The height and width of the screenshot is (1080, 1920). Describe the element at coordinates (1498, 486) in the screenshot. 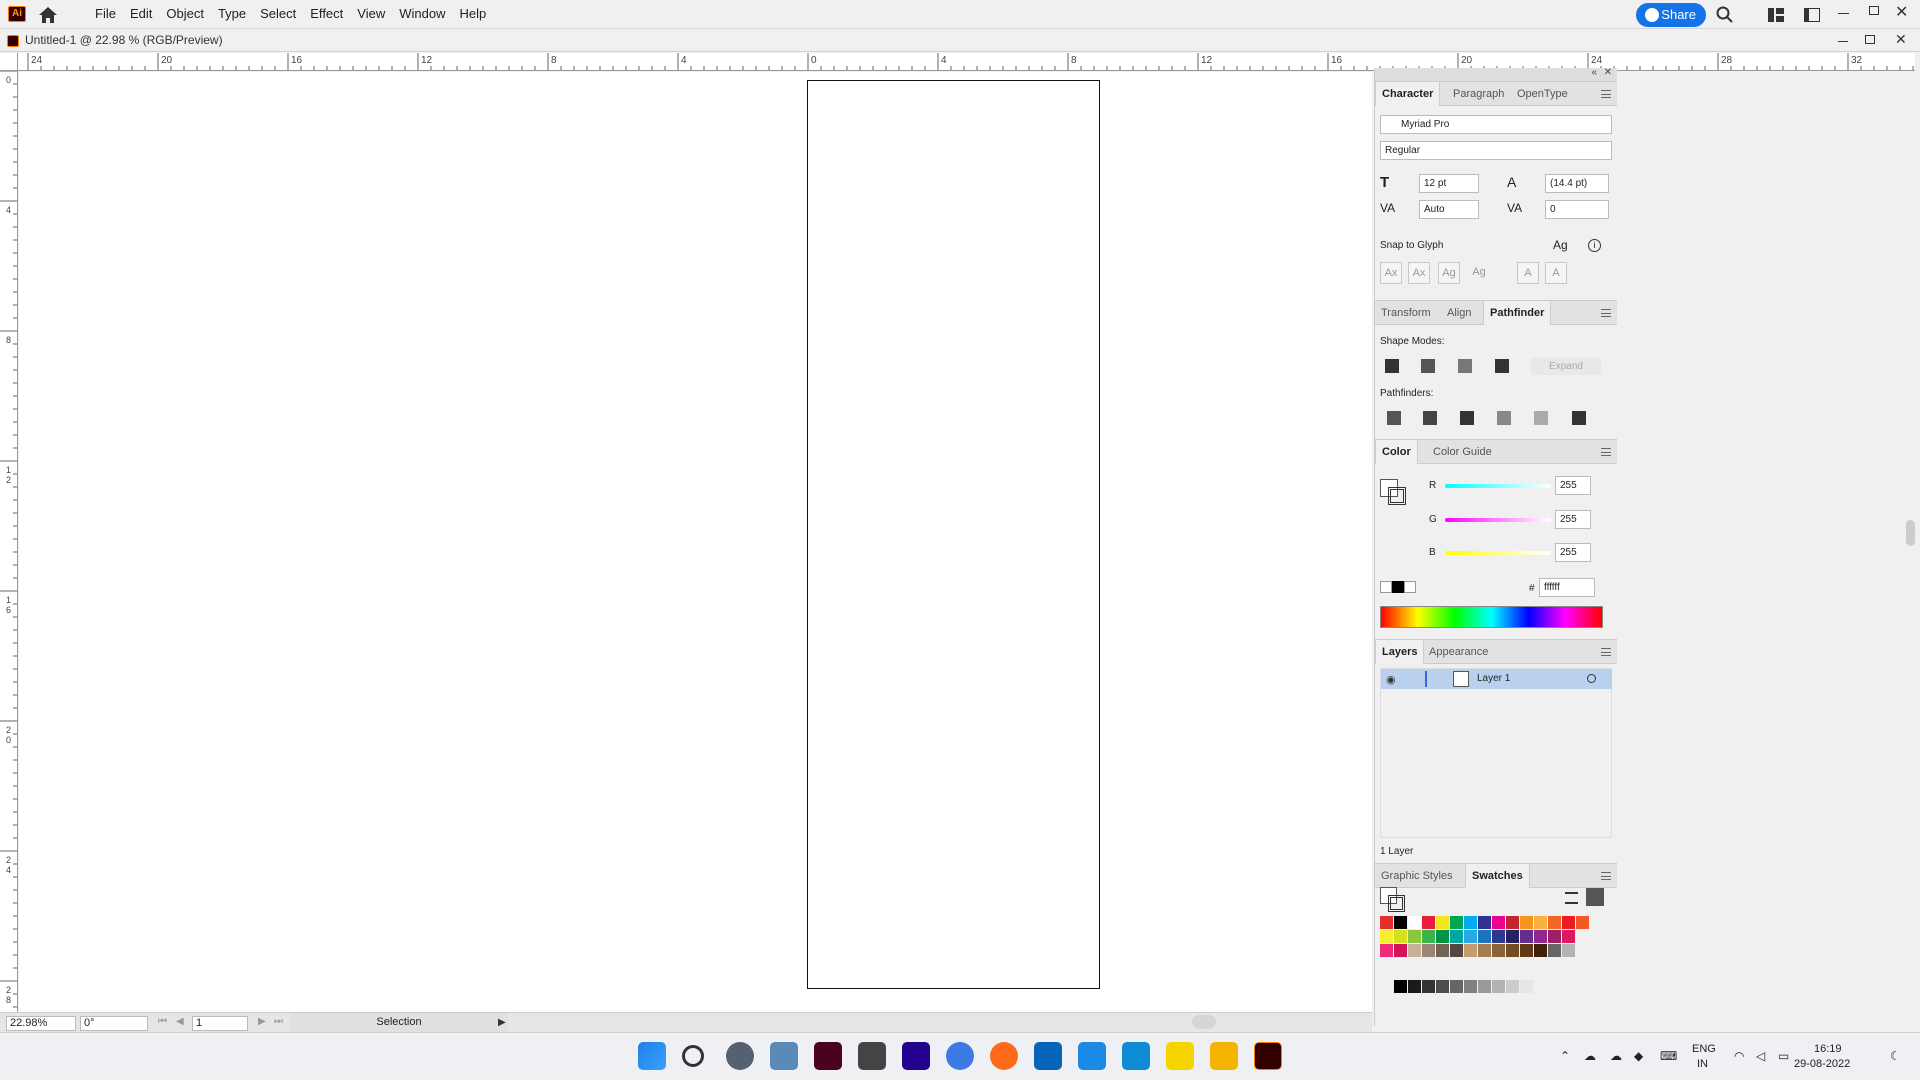

I see `red-slider` at that location.